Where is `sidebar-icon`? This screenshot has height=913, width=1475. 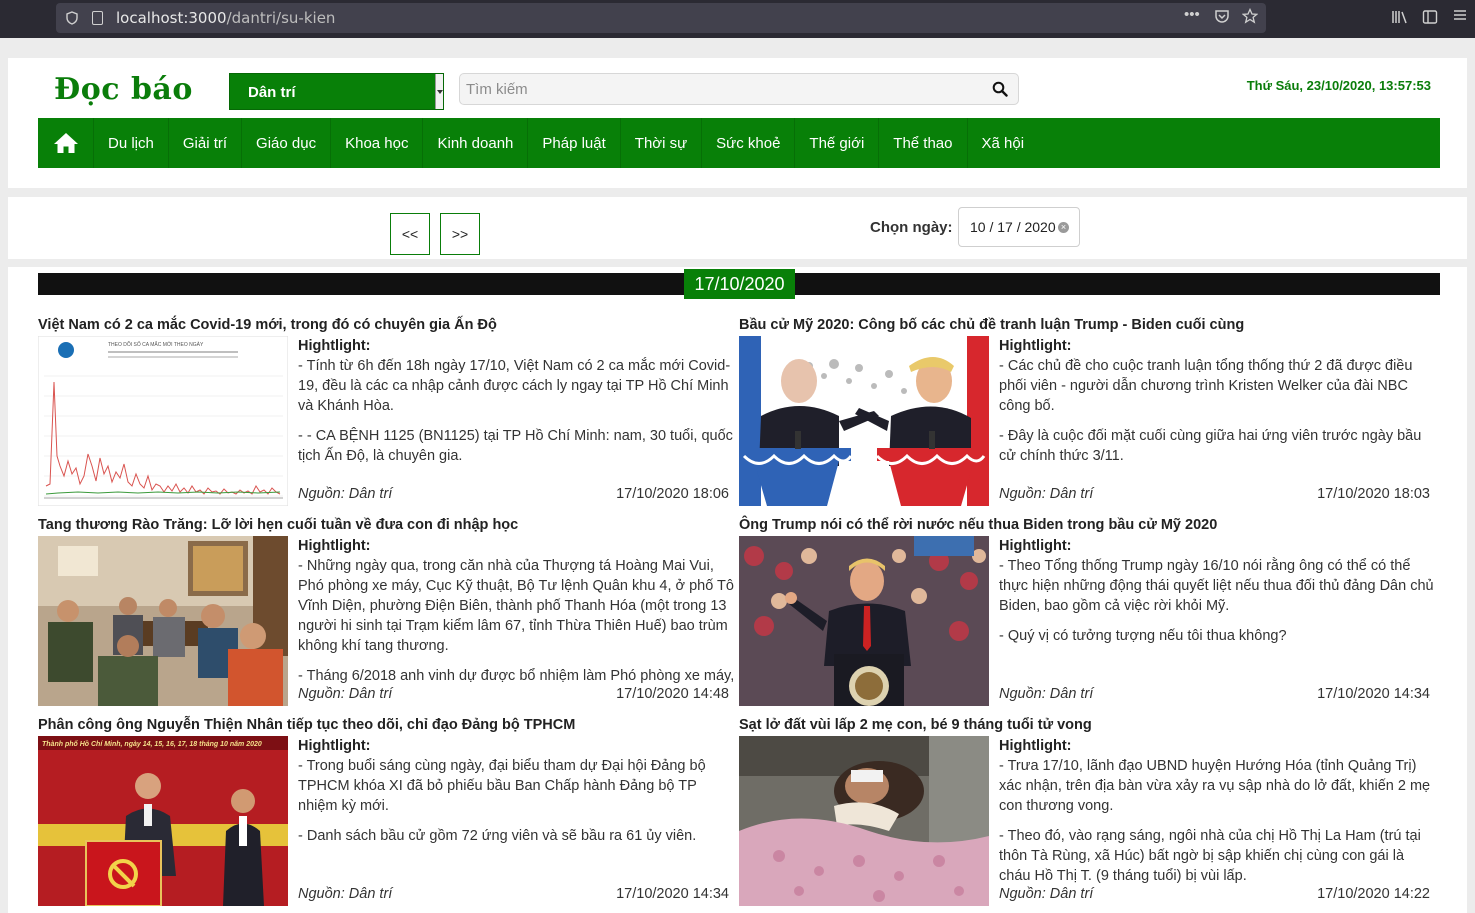
sidebar-icon is located at coordinates (1430, 19).